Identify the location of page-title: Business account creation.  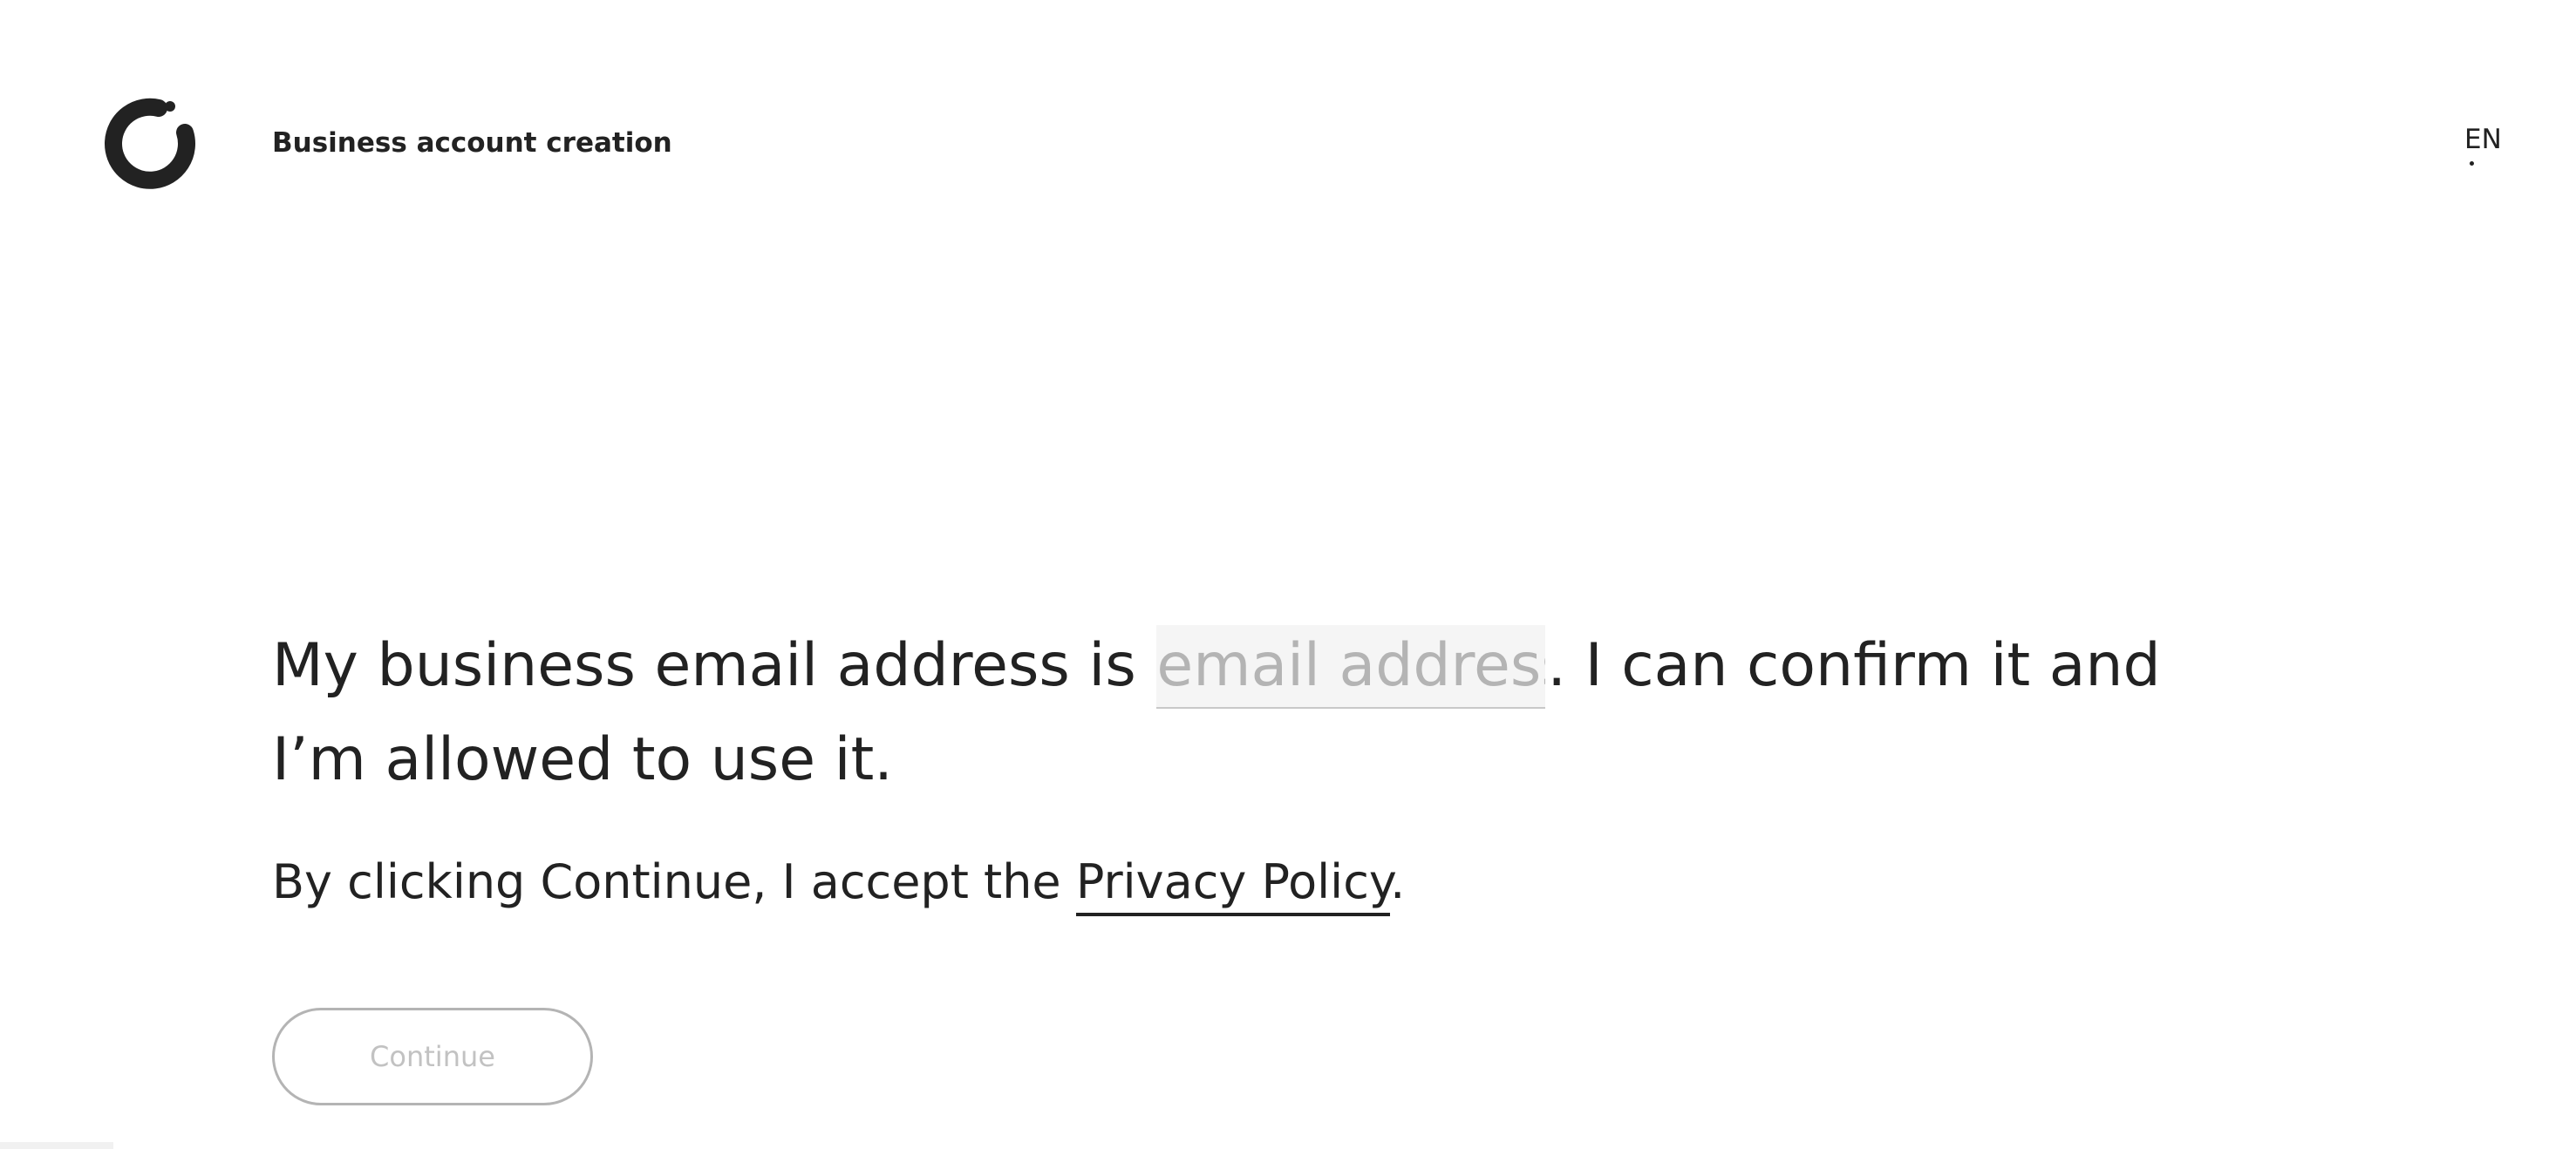
(472, 143).